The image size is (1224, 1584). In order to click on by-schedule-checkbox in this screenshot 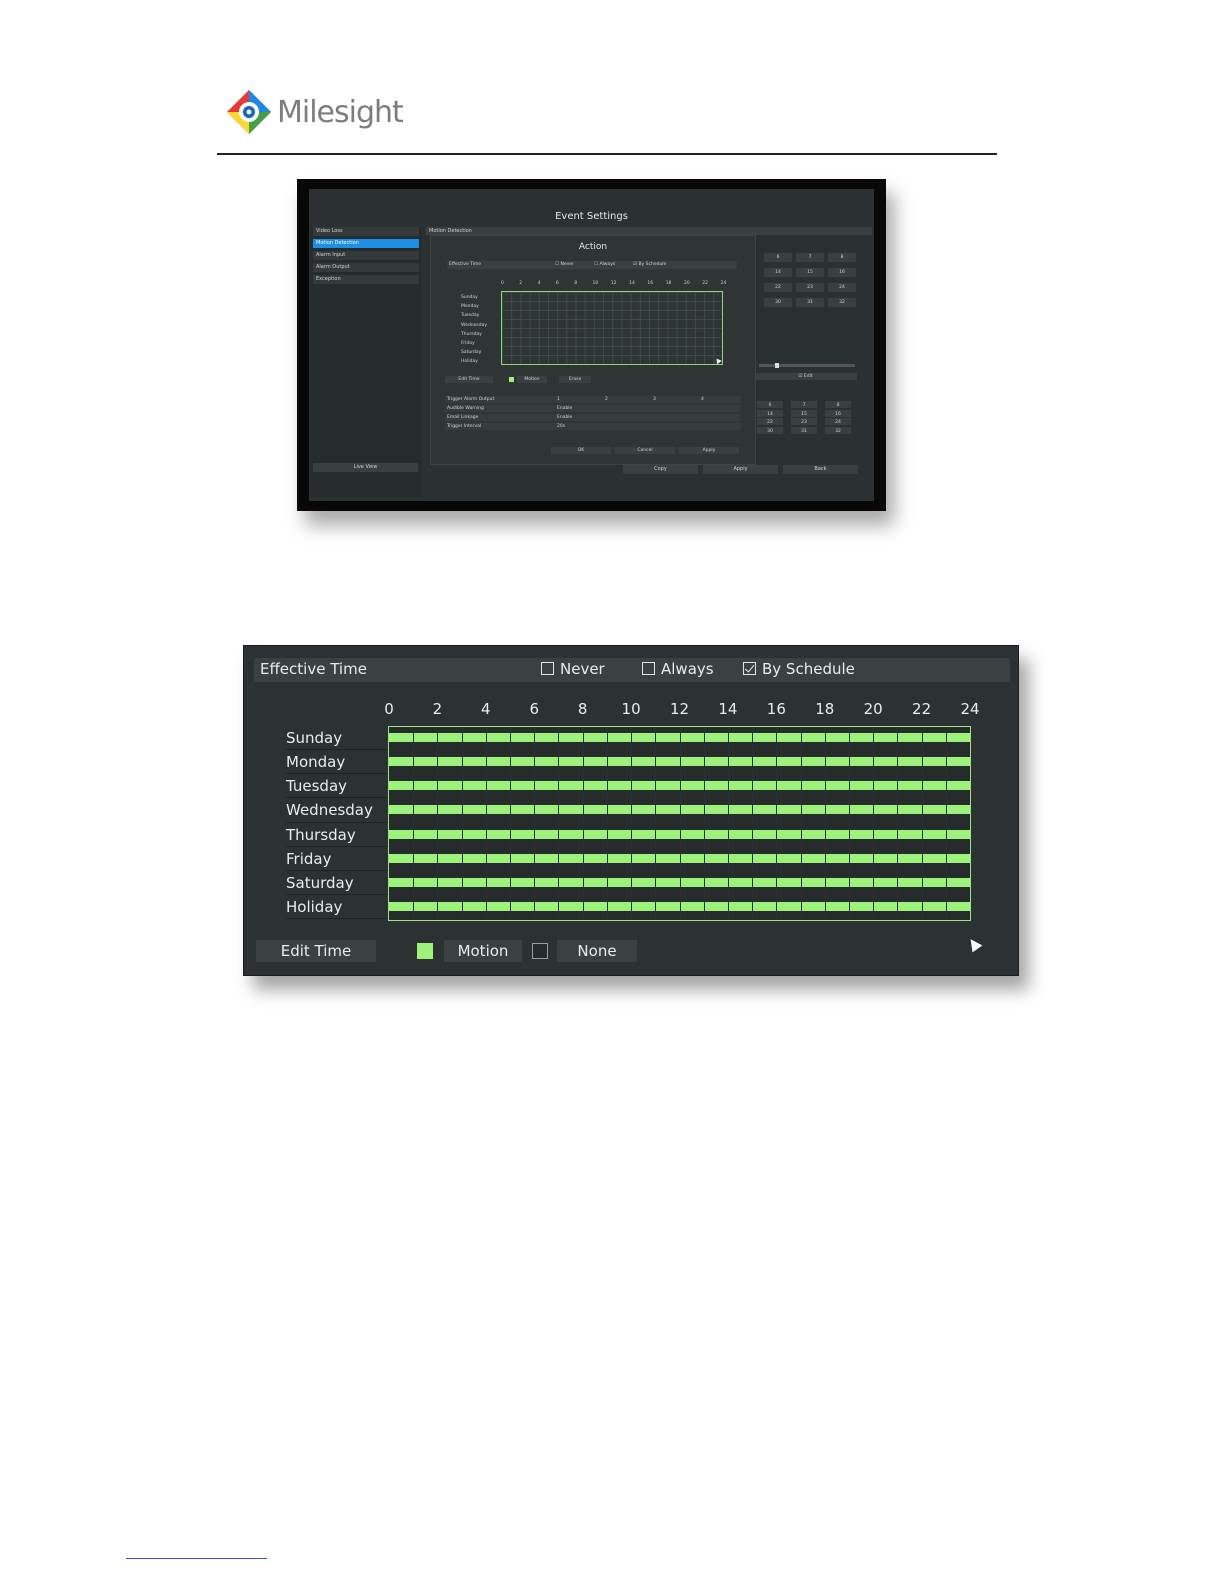, I will do `click(749, 668)`.